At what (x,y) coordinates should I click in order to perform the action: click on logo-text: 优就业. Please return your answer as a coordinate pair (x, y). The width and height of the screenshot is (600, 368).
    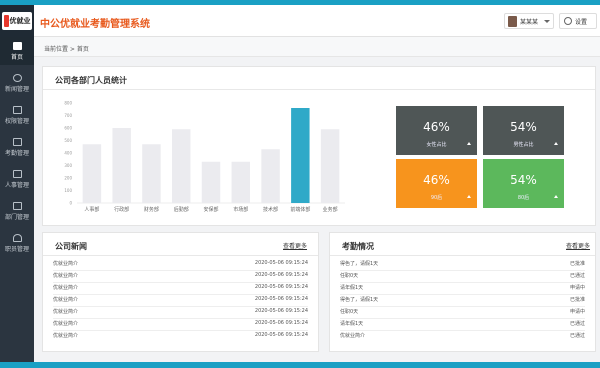
    Looking at the image, I should click on (20, 21).